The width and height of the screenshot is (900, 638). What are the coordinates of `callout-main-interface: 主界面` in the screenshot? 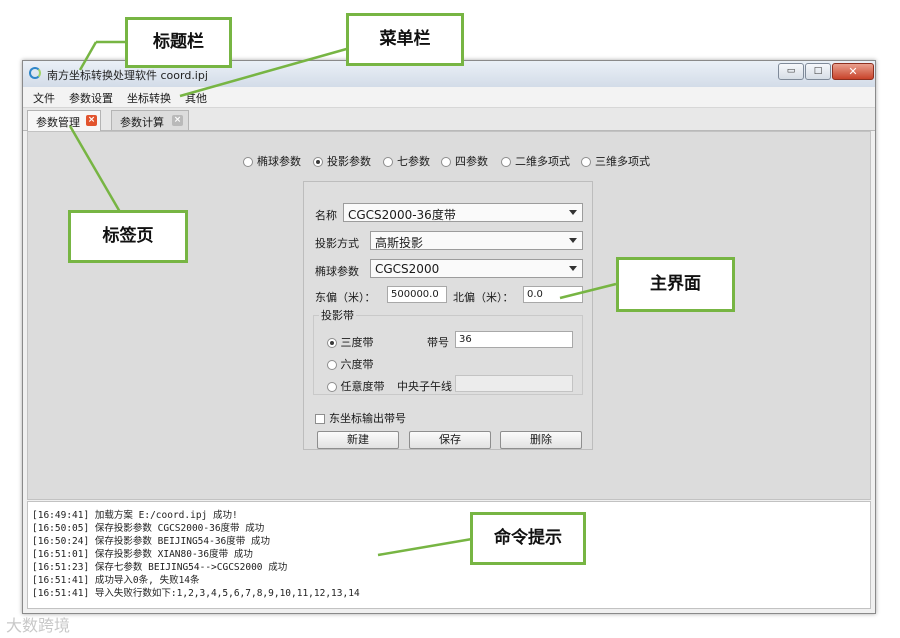 It's located at (675, 284).